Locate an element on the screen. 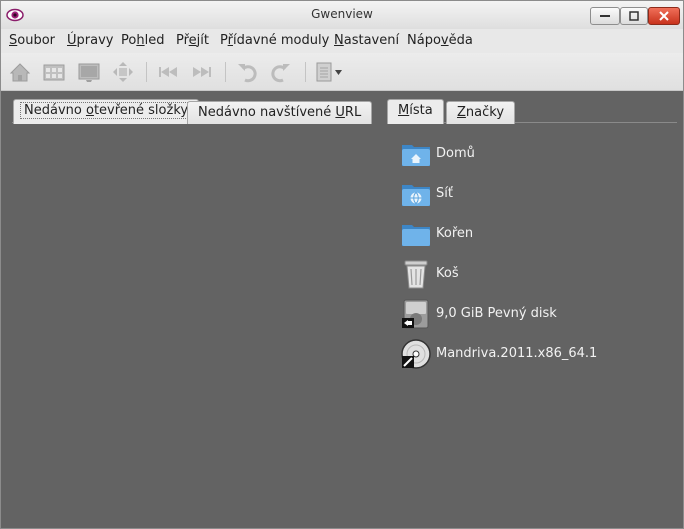 The height and width of the screenshot is (529, 684). trash-icon is located at coordinates (416, 274).